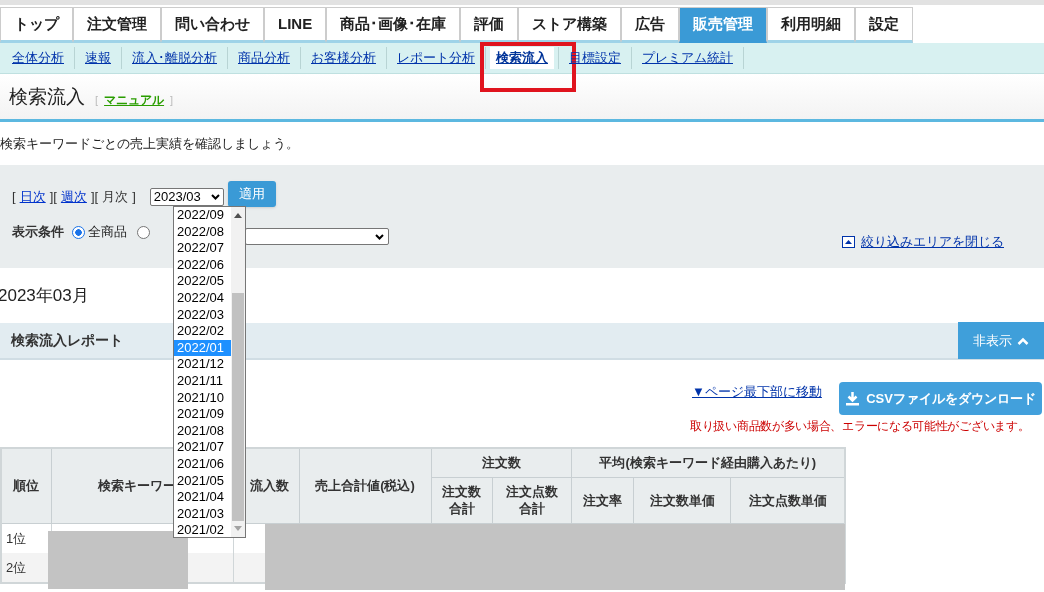 Image resolution: width=1044 pixels, height=592 pixels. Describe the element at coordinates (202, 364) in the screenshot. I see `dropdown-option: 2021/12` at that location.